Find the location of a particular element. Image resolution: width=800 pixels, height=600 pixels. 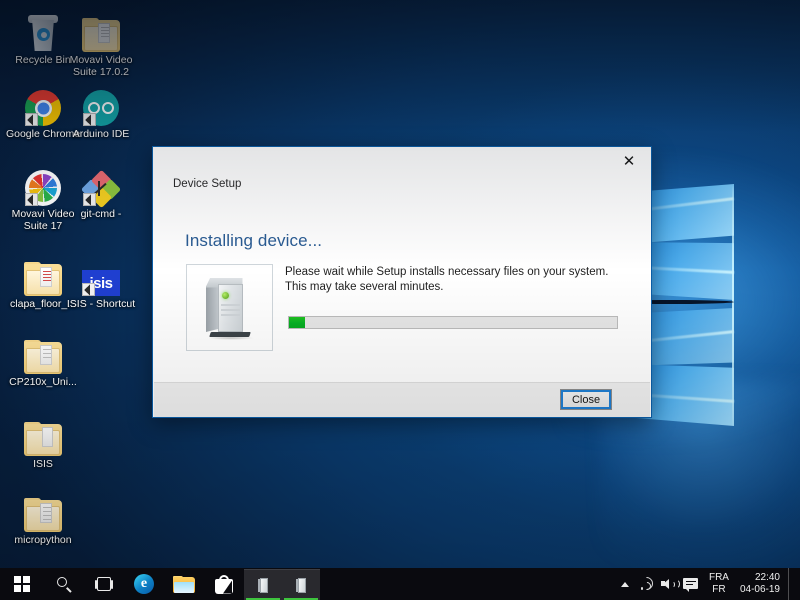

language-indicator: FRA FR is located at coordinates (719, 584).